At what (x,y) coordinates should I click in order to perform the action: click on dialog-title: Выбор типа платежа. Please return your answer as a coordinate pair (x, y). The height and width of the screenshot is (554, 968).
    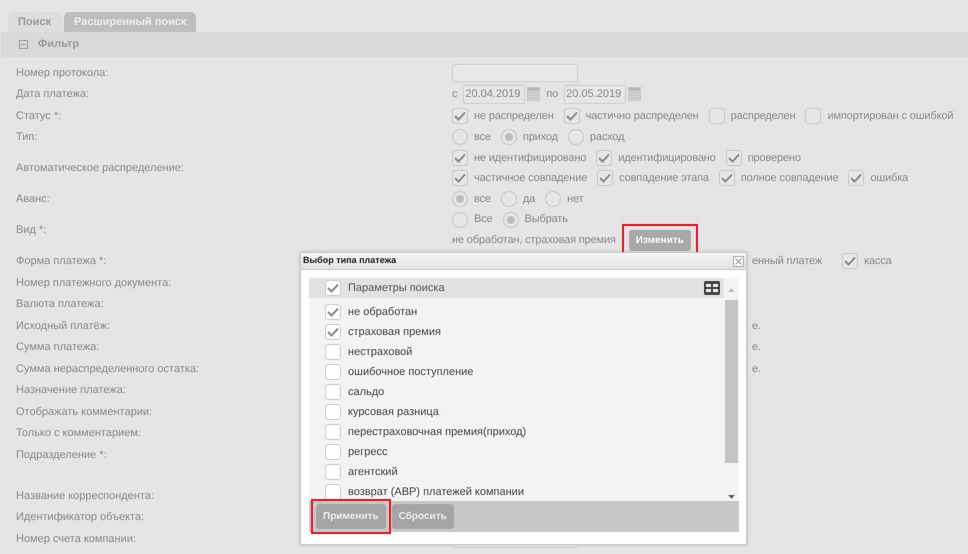
    Looking at the image, I should click on (349, 261).